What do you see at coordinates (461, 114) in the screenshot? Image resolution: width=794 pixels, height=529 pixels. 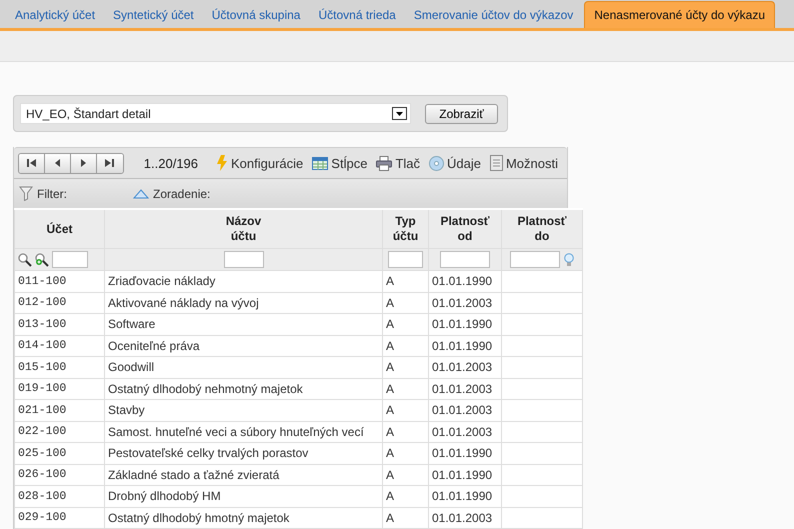 I see `show-button: Zobraziť` at bounding box center [461, 114].